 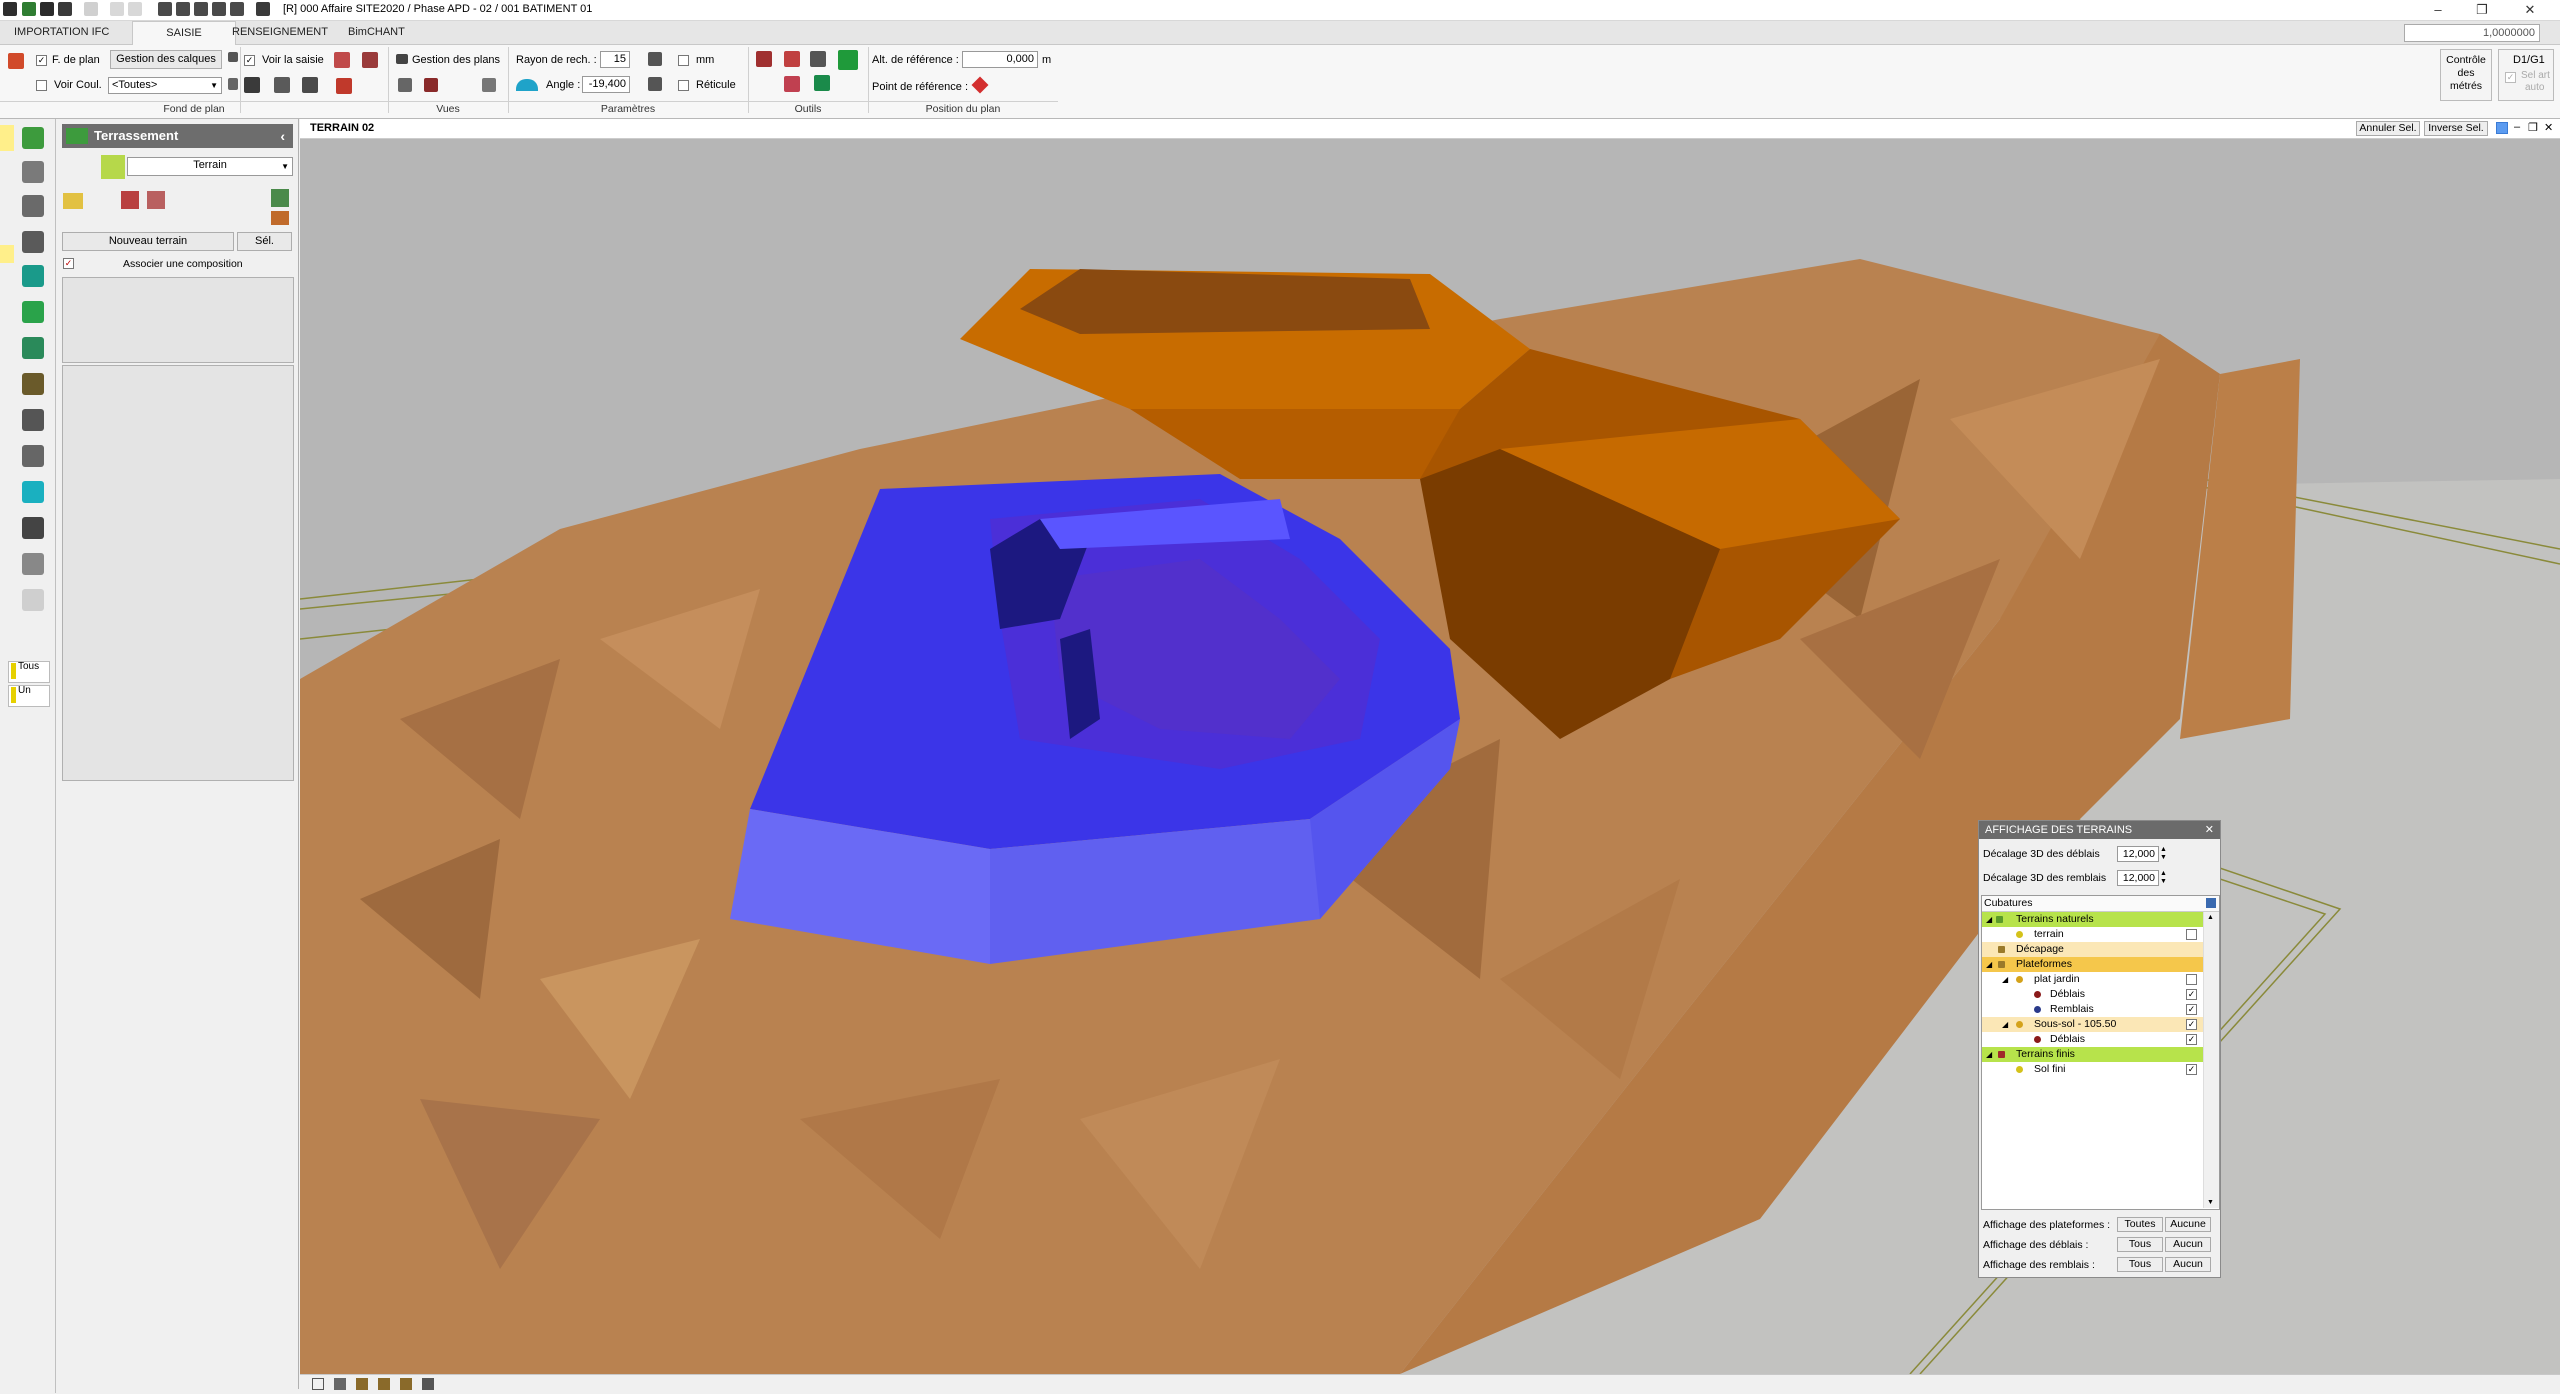 What do you see at coordinates (41, 85) in the screenshot?
I see `voir-coul-checkbox` at bounding box center [41, 85].